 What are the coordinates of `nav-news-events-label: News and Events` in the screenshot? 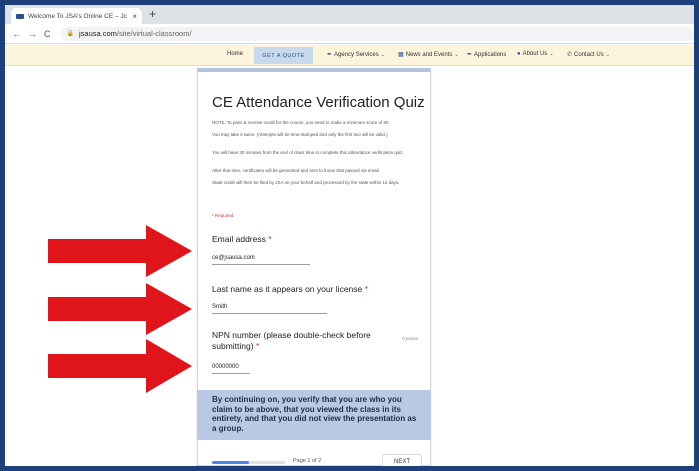 It's located at (429, 55).